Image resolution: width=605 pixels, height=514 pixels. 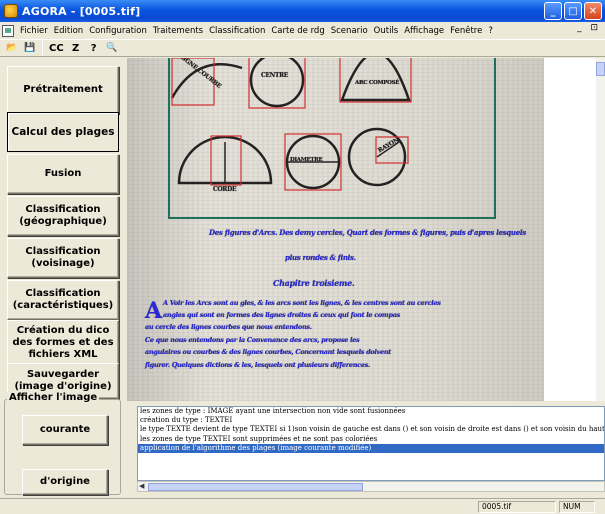 I want to click on vertical-scrollbar, so click(x=600, y=229).